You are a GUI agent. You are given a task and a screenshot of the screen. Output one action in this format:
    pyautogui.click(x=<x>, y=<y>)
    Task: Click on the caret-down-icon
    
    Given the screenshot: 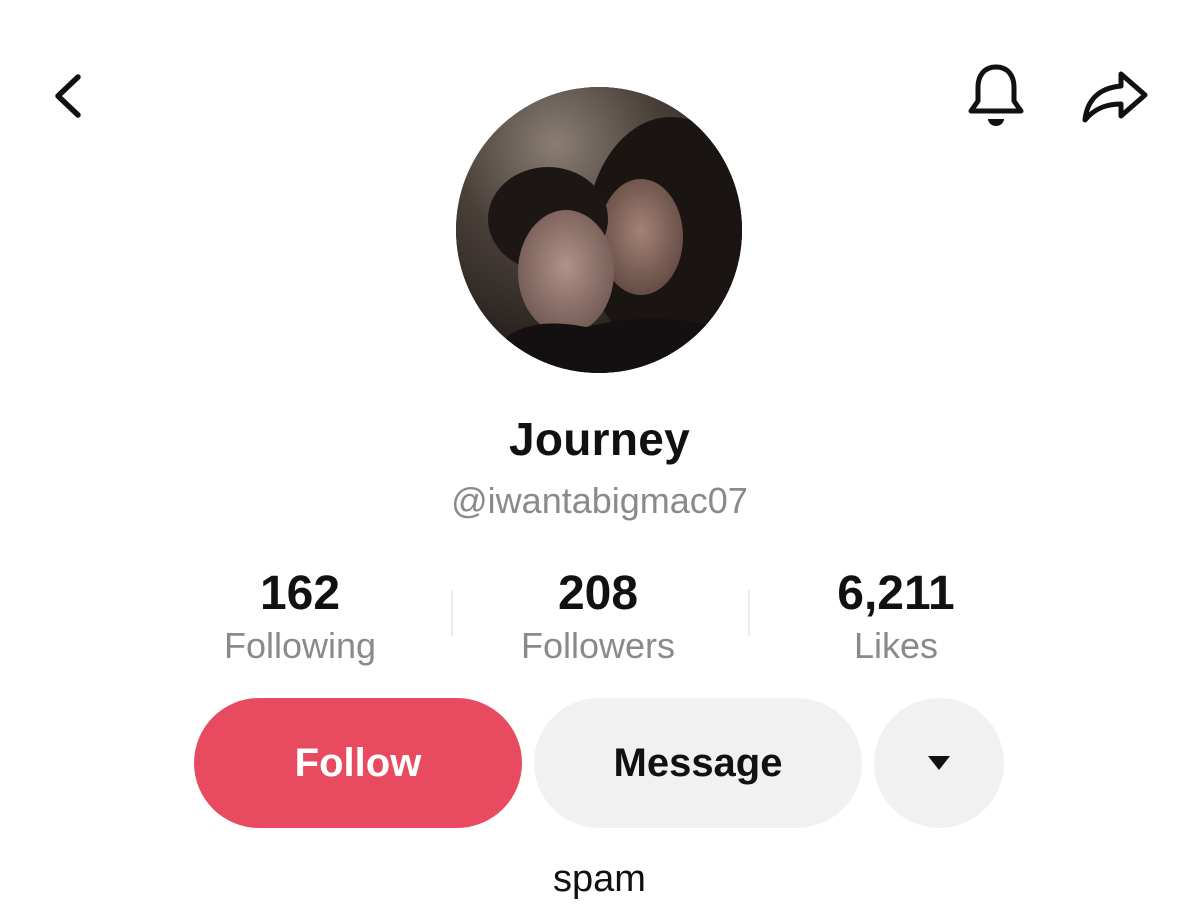 What is the action you would take?
    pyautogui.click(x=939, y=763)
    